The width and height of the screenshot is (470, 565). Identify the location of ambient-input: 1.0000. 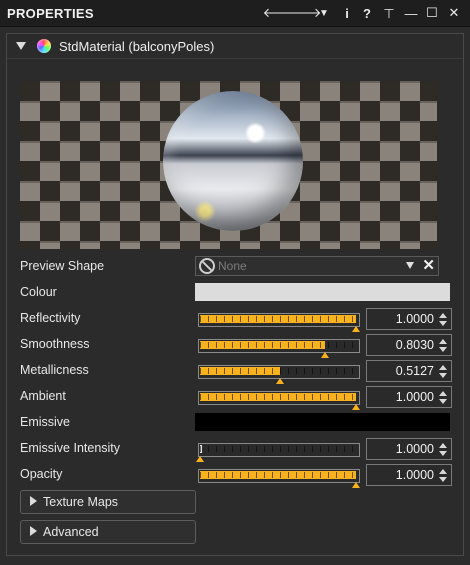
(409, 397).